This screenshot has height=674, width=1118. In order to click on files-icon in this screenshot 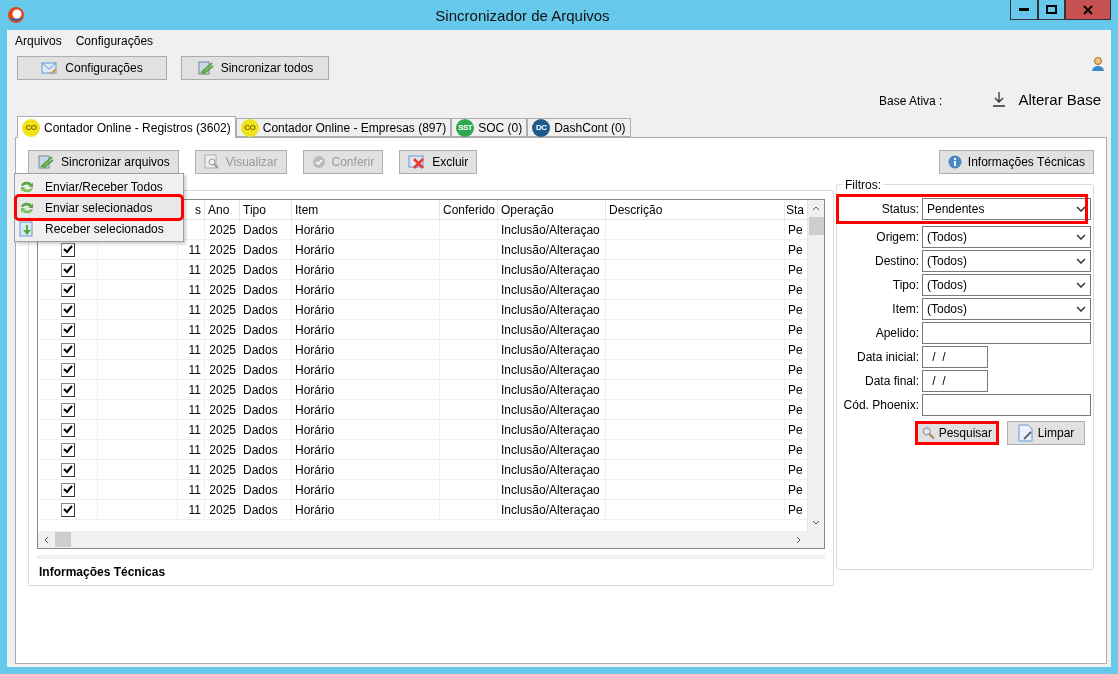, I will do `click(46, 162)`.